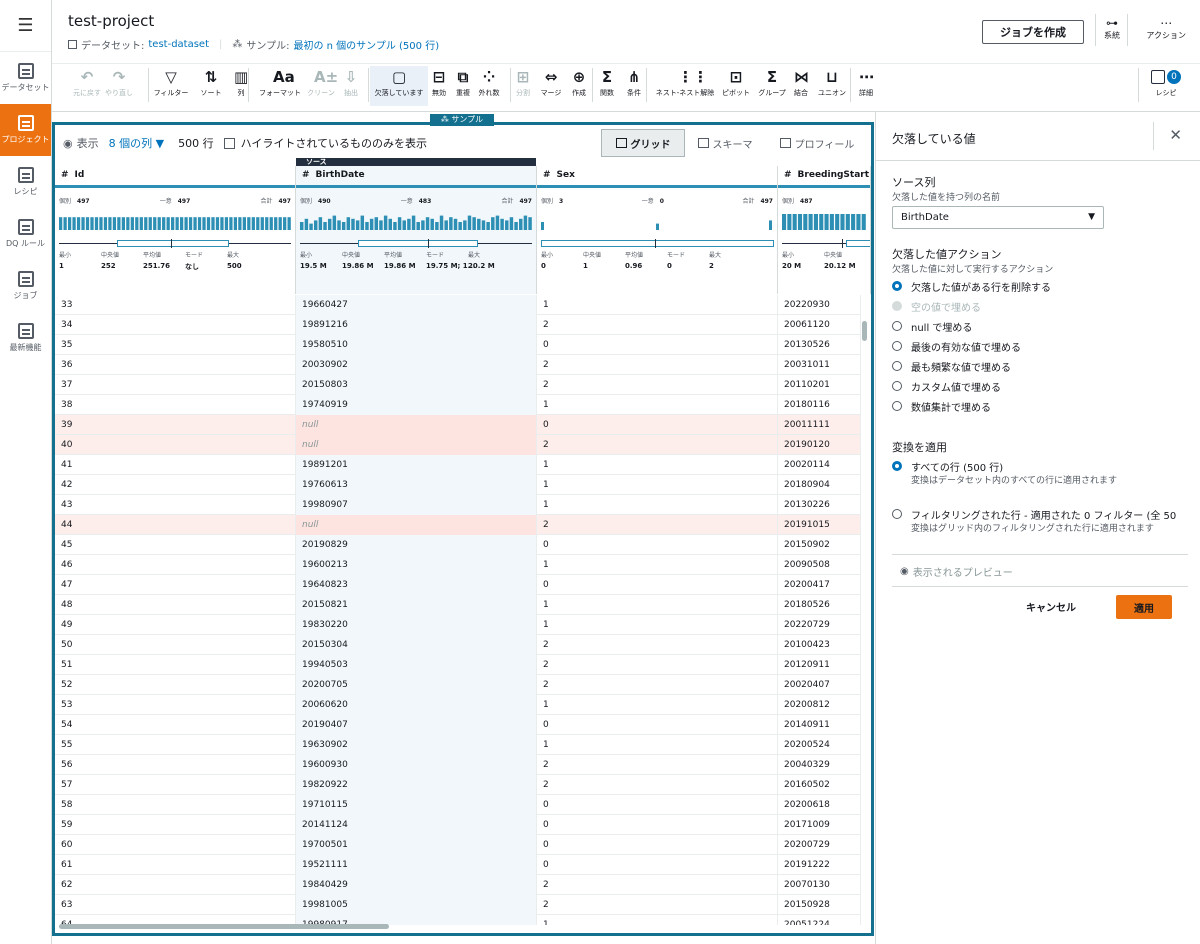 The height and width of the screenshot is (944, 1200). I want to click on missing-button: ▢ 欠落しています, so click(399, 86).